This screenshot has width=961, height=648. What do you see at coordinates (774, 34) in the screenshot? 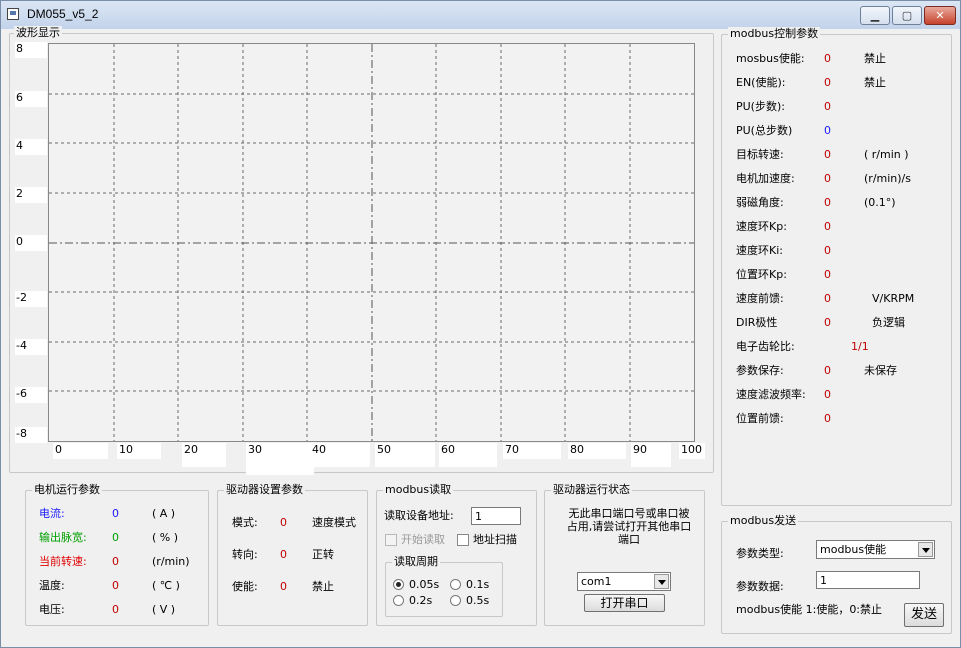
I see `modbus-control-title: modbus控制参数` at bounding box center [774, 34].